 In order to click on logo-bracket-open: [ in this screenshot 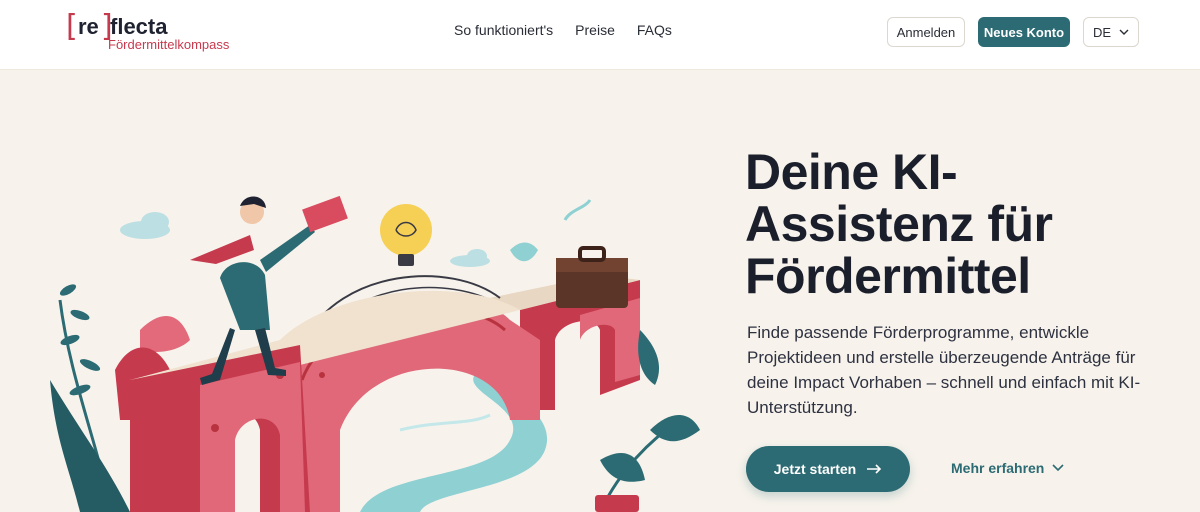, I will do `click(72, 26)`.